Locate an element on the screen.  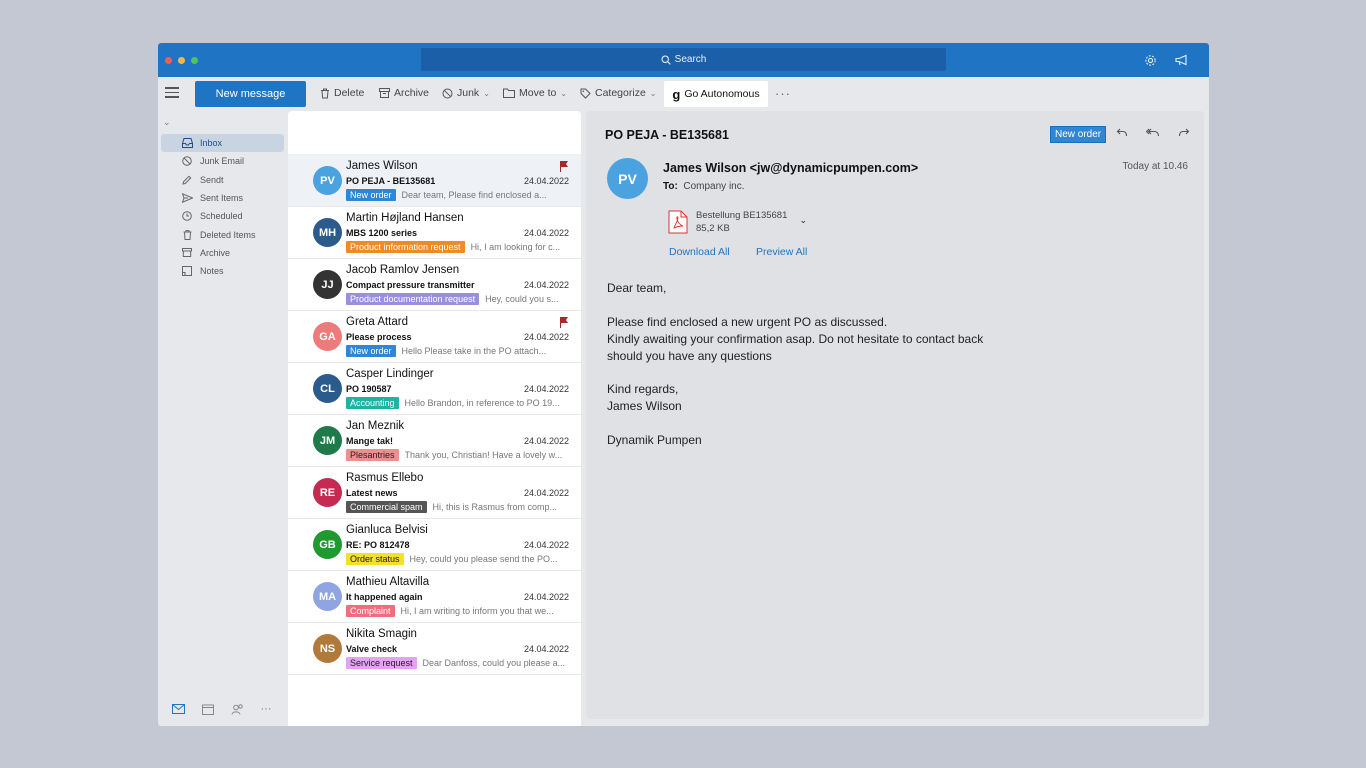
go-autonomous-button: g Go Autonomous is located at coordinates (716, 94).